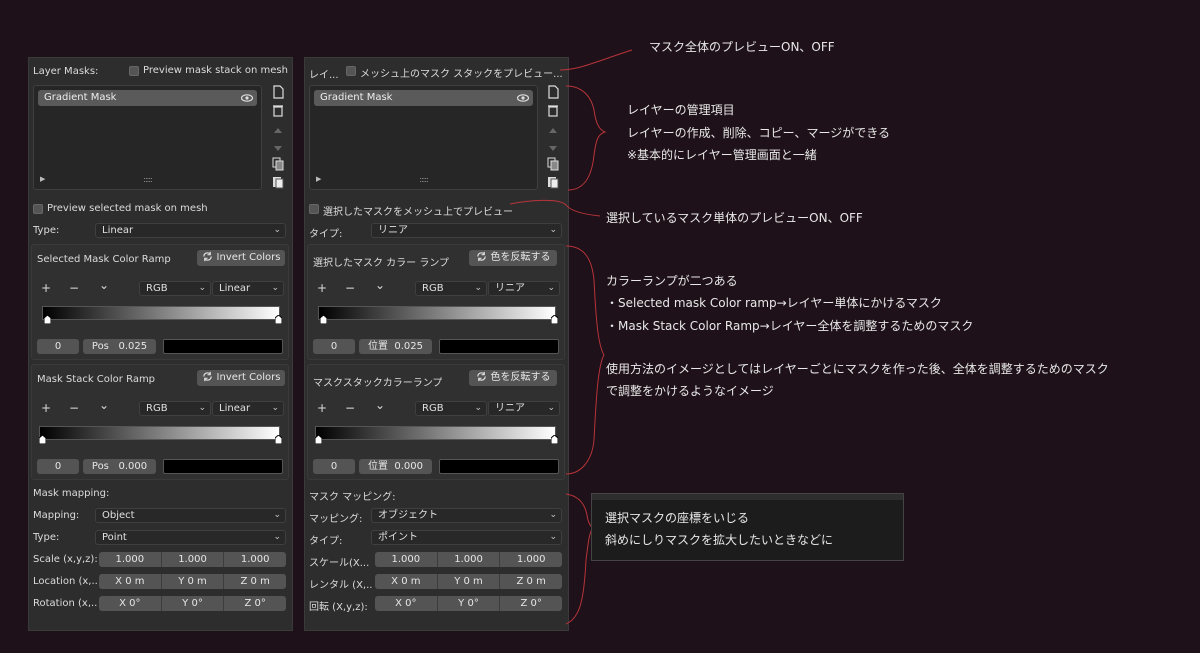 This screenshot has width=1200, height=653. Describe the element at coordinates (147, 137) in the screenshot. I see `mask-list: Gradient Mask ▶ :::::` at that location.